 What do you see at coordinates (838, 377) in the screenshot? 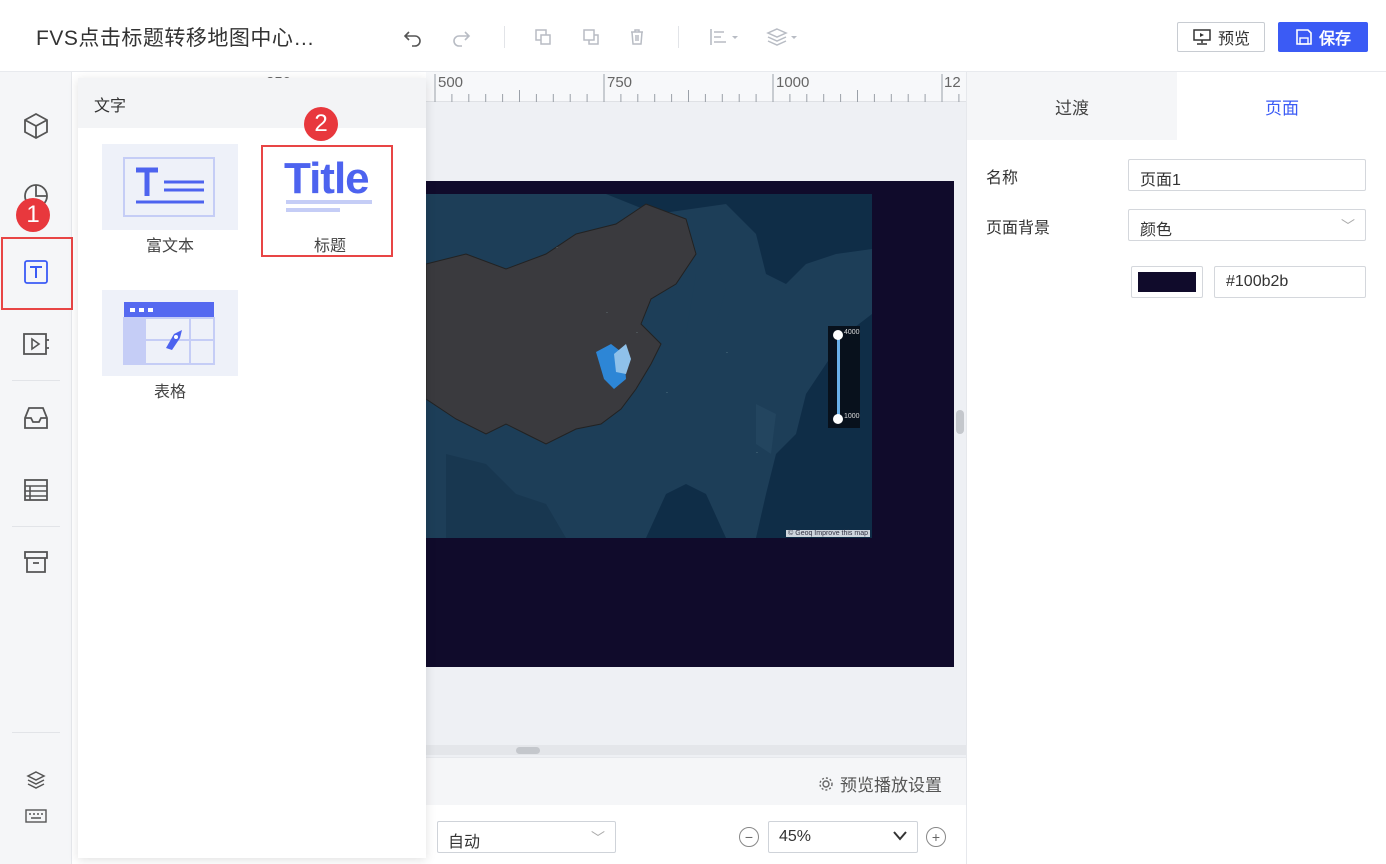
I see `legend-slider-track` at bounding box center [838, 377].